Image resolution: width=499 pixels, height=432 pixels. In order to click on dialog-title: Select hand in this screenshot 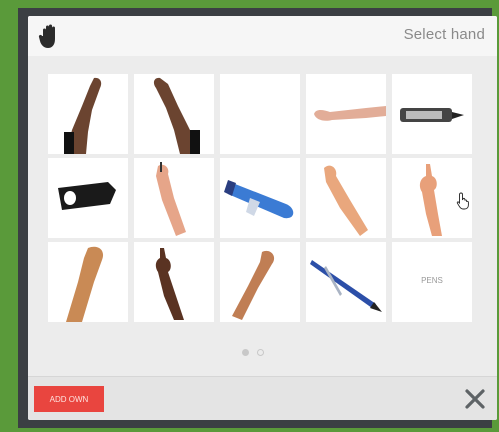, I will do `click(444, 34)`.